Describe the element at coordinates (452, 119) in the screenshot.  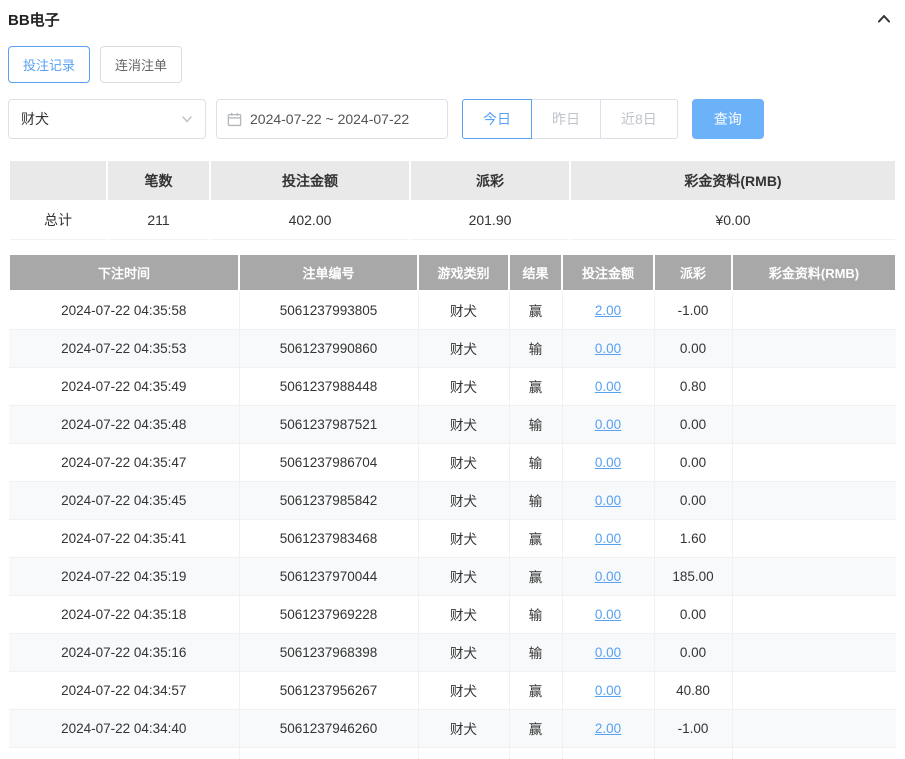
I see `filter-bar: 财犬 2024-07-22 ~ 2024-07-22 今日 昨日 近8日 查询` at that location.